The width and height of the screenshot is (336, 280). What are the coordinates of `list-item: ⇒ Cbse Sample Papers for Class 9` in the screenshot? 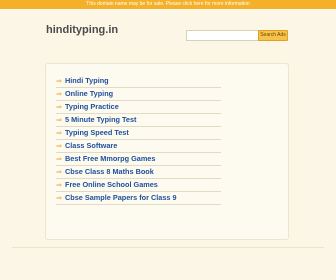 It's located at (138, 198).